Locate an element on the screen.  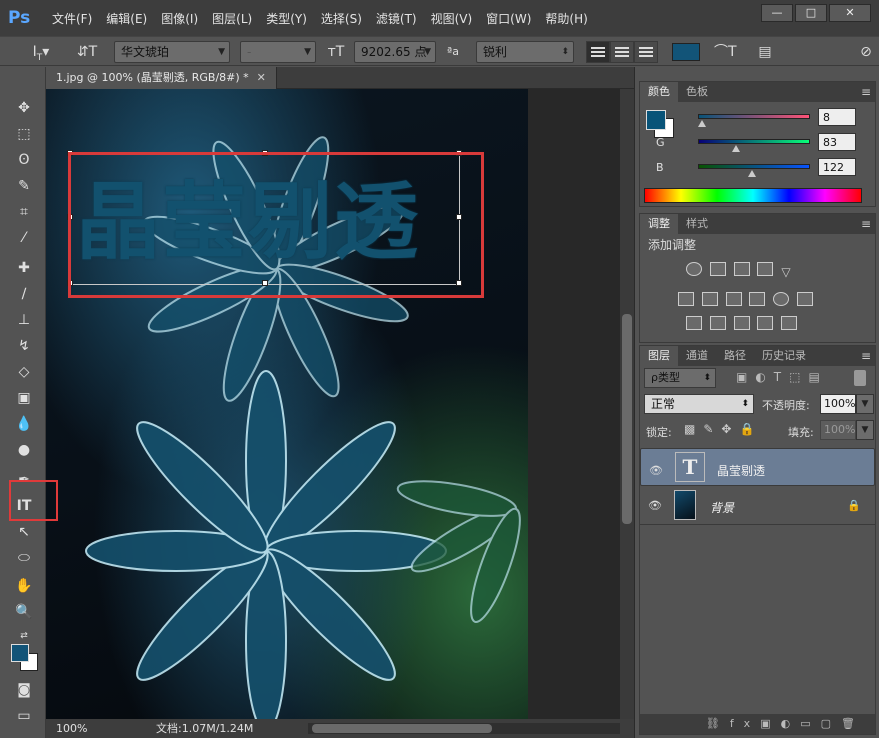
fill-dropdown-icon: ▼ is located at coordinates (865, 430).